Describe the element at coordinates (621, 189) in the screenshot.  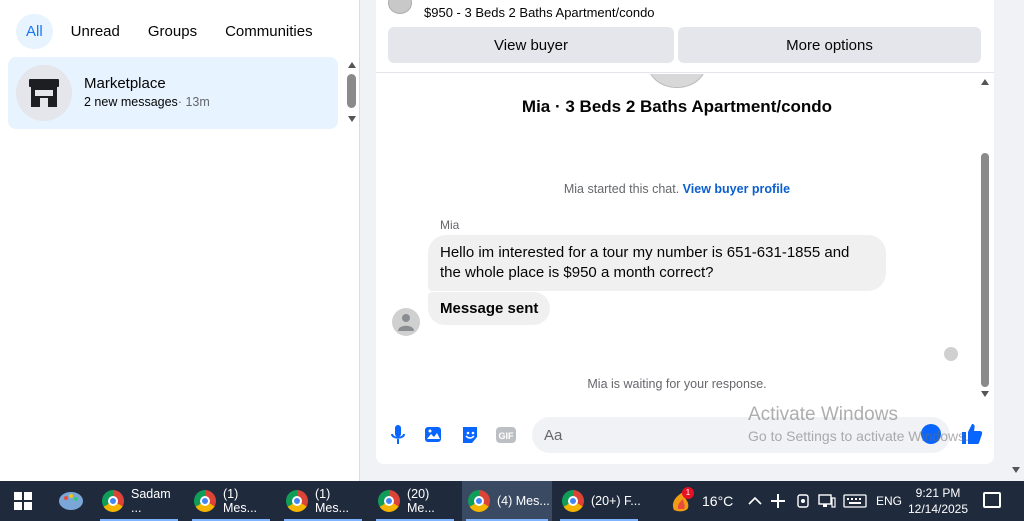
I see `chat-started-text: Mia started this chat.` at that location.